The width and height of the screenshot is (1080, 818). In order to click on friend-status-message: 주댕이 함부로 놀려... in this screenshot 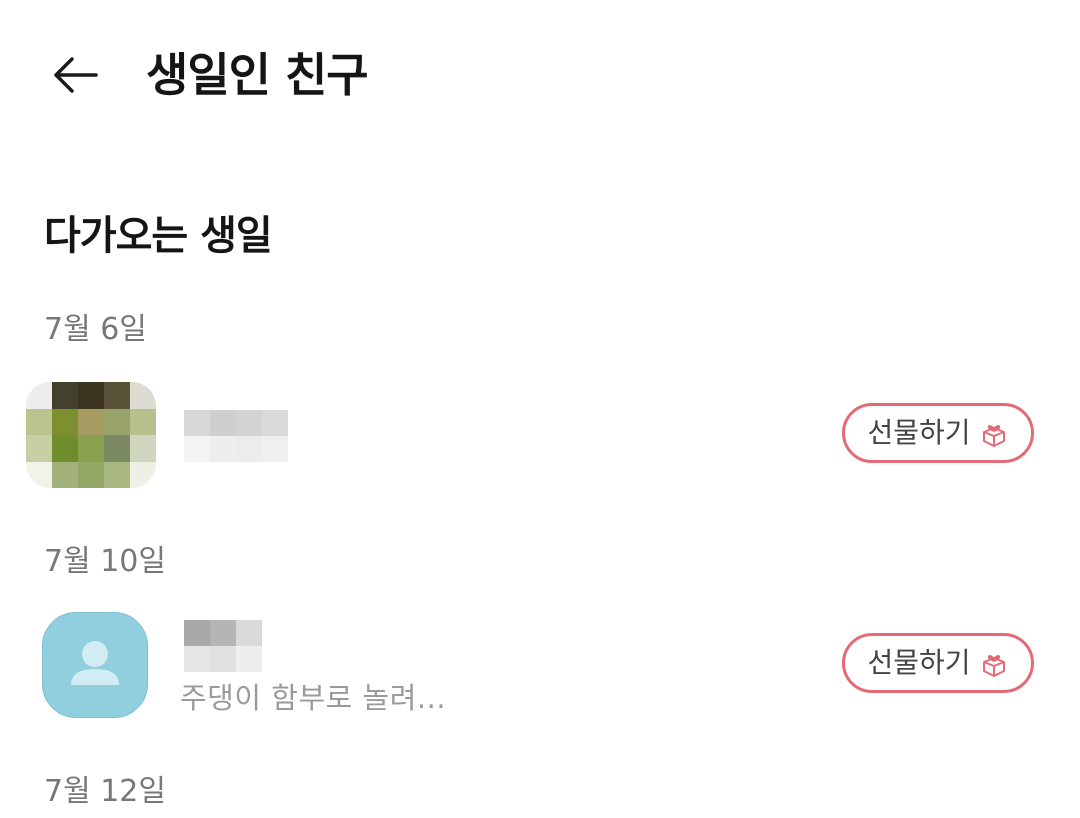, I will do `click(313, 698)`.